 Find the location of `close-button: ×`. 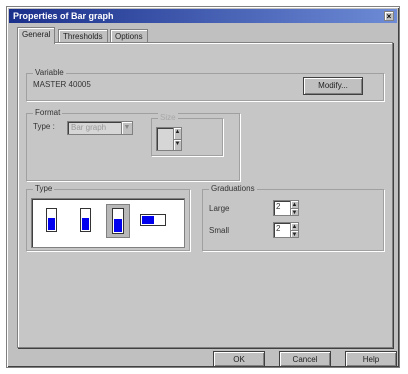

close-button: × is located at coordinates (389, 16).